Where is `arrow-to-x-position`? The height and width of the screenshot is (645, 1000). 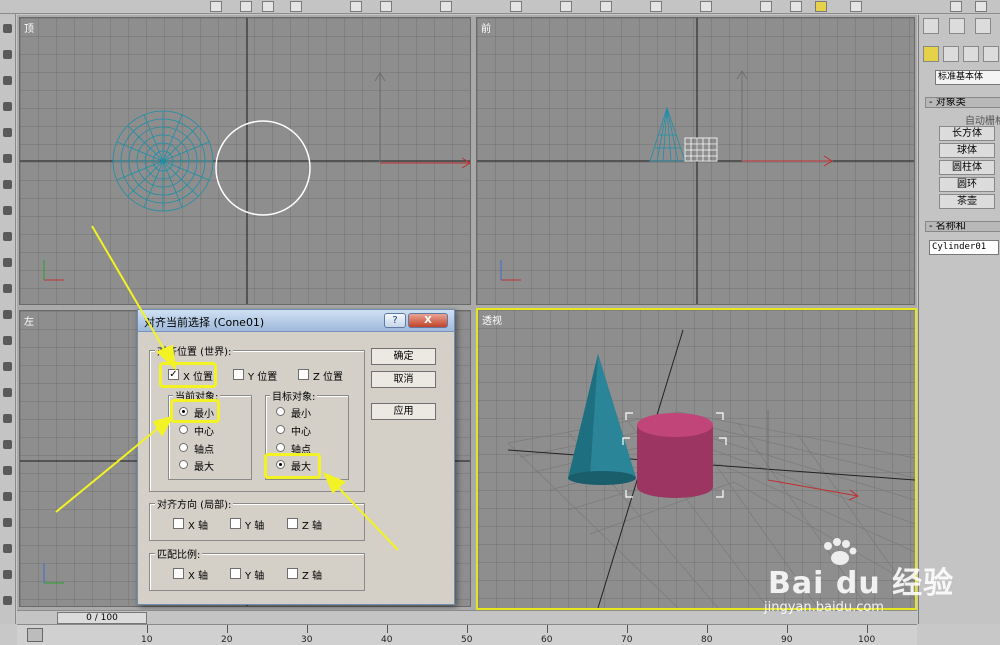
arrow-to-x-position is located at coordinates (130, 291).